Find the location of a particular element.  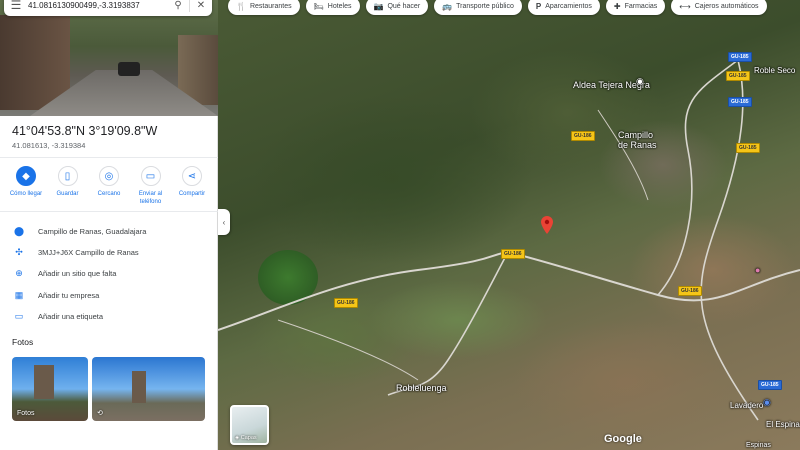

decimal-coordinates: 41.081613, -3.319384 is located at coordinates (49, 145).